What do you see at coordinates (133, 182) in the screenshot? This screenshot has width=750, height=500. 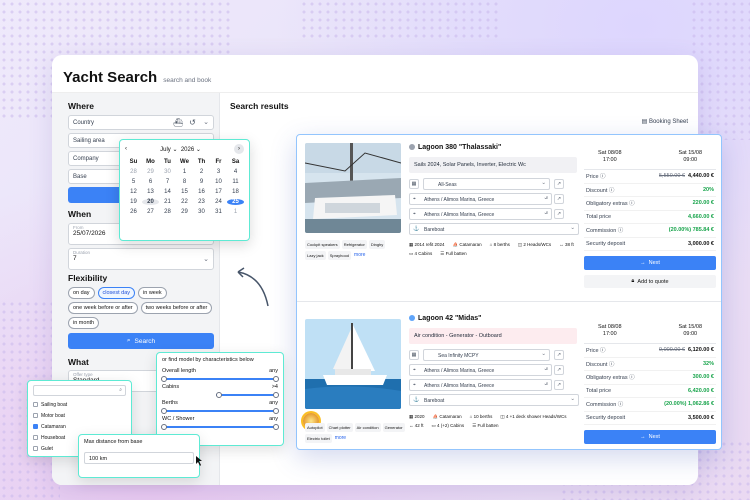 I see `calendar-day: 5` at bounding box center [133, 182].